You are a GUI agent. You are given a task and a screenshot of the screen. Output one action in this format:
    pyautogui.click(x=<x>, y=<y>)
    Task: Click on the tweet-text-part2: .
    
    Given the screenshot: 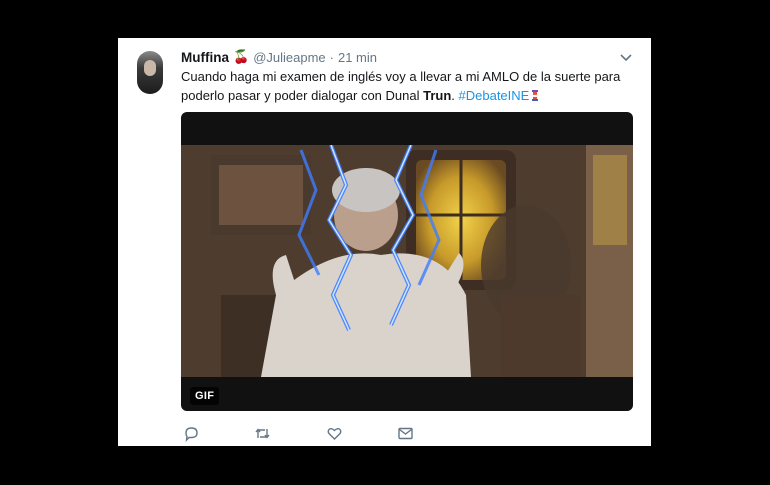 What is the action you would take?
    pyautogui.click(x=455, y=95)
    